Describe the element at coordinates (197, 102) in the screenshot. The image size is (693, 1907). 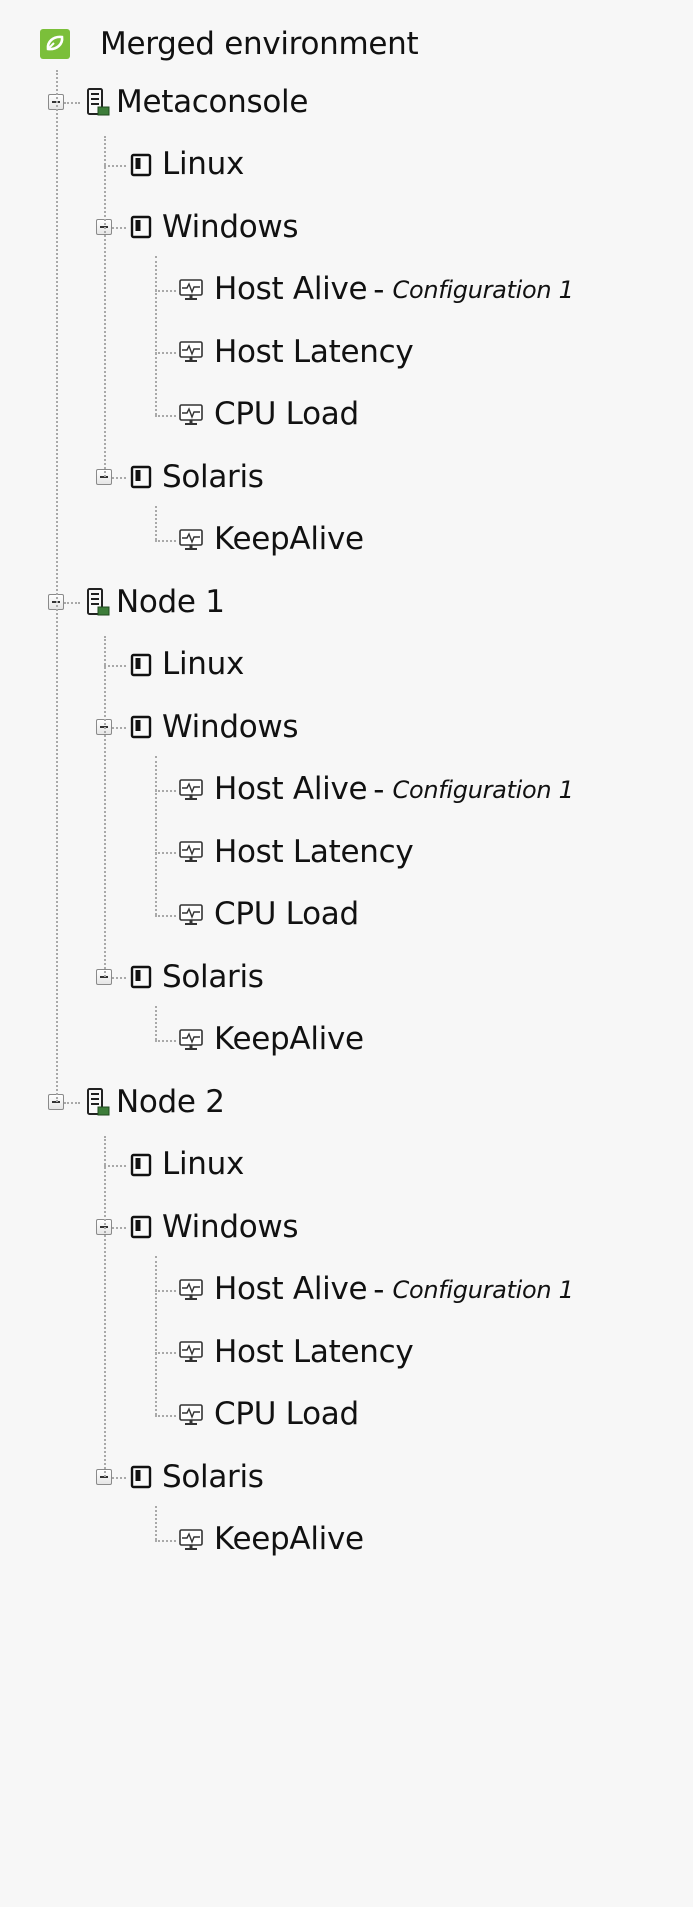
I see `tree-node-metaconsole: Metaconsole` at that location.